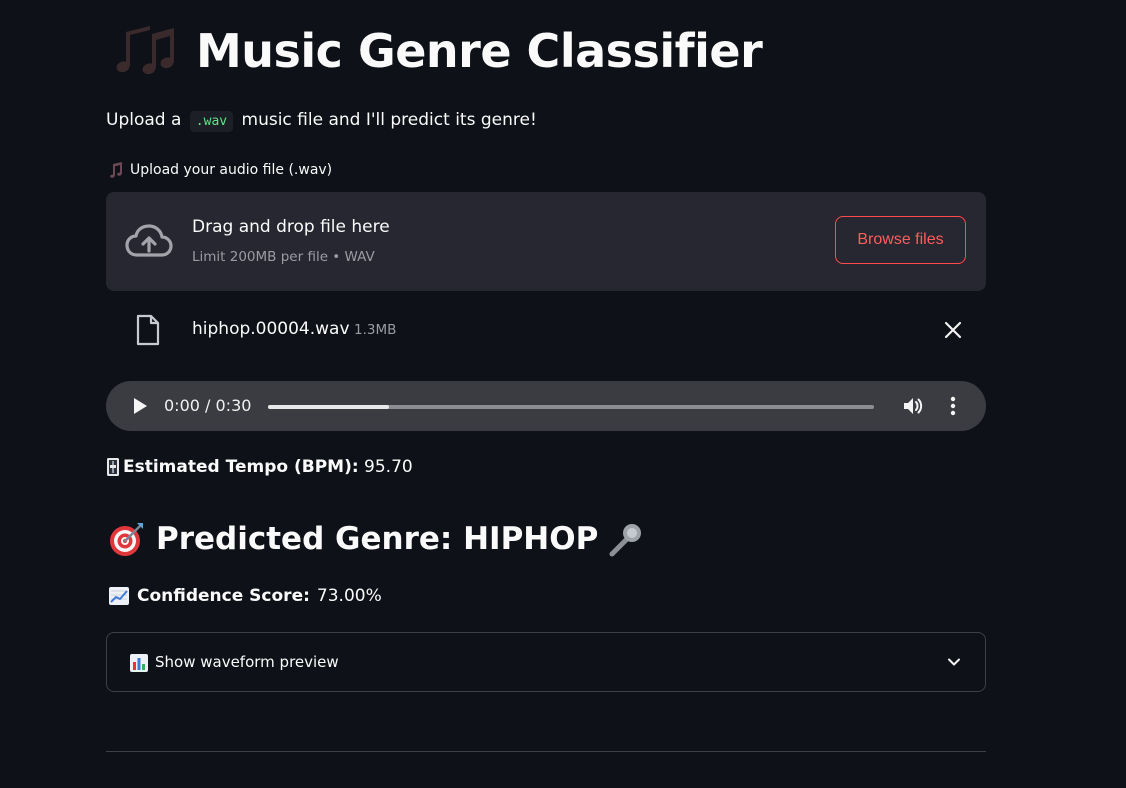  I want to click on dropzone-limit: Limit 200MB per file • WAV, so click(283, 257).